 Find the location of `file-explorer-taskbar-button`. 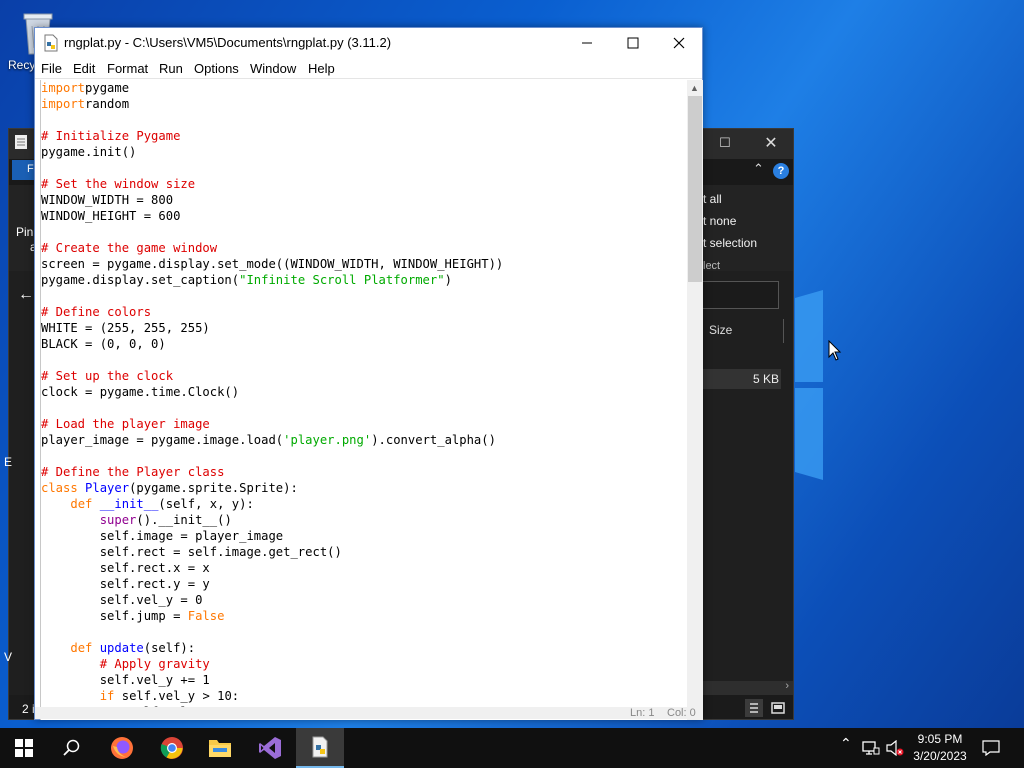

file-explorer-taskbar-button is located at coordinates (220, 748).